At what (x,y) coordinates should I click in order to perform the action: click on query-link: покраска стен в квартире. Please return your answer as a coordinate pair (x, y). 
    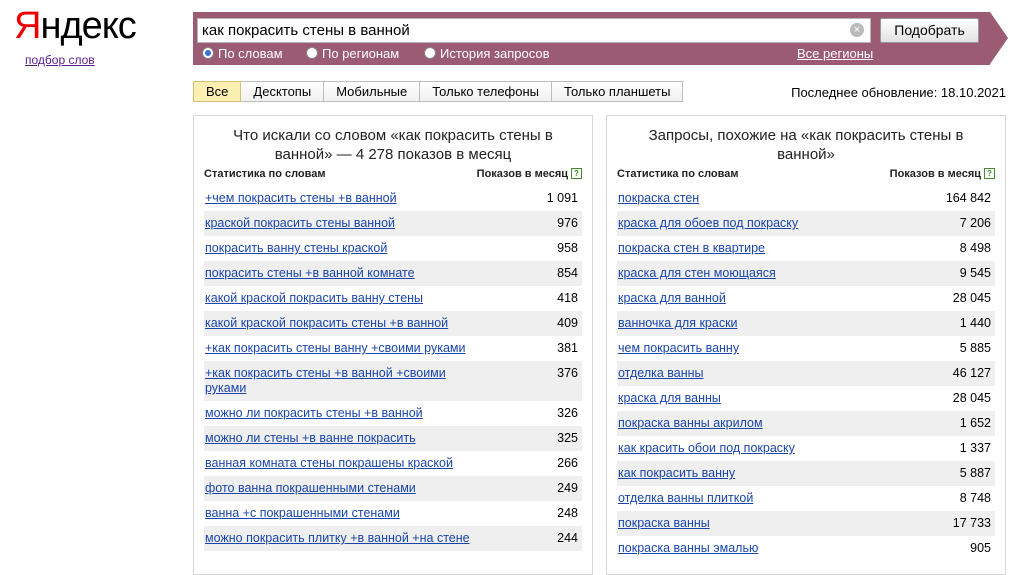
    Looking at the image, I should click on (691, 248).